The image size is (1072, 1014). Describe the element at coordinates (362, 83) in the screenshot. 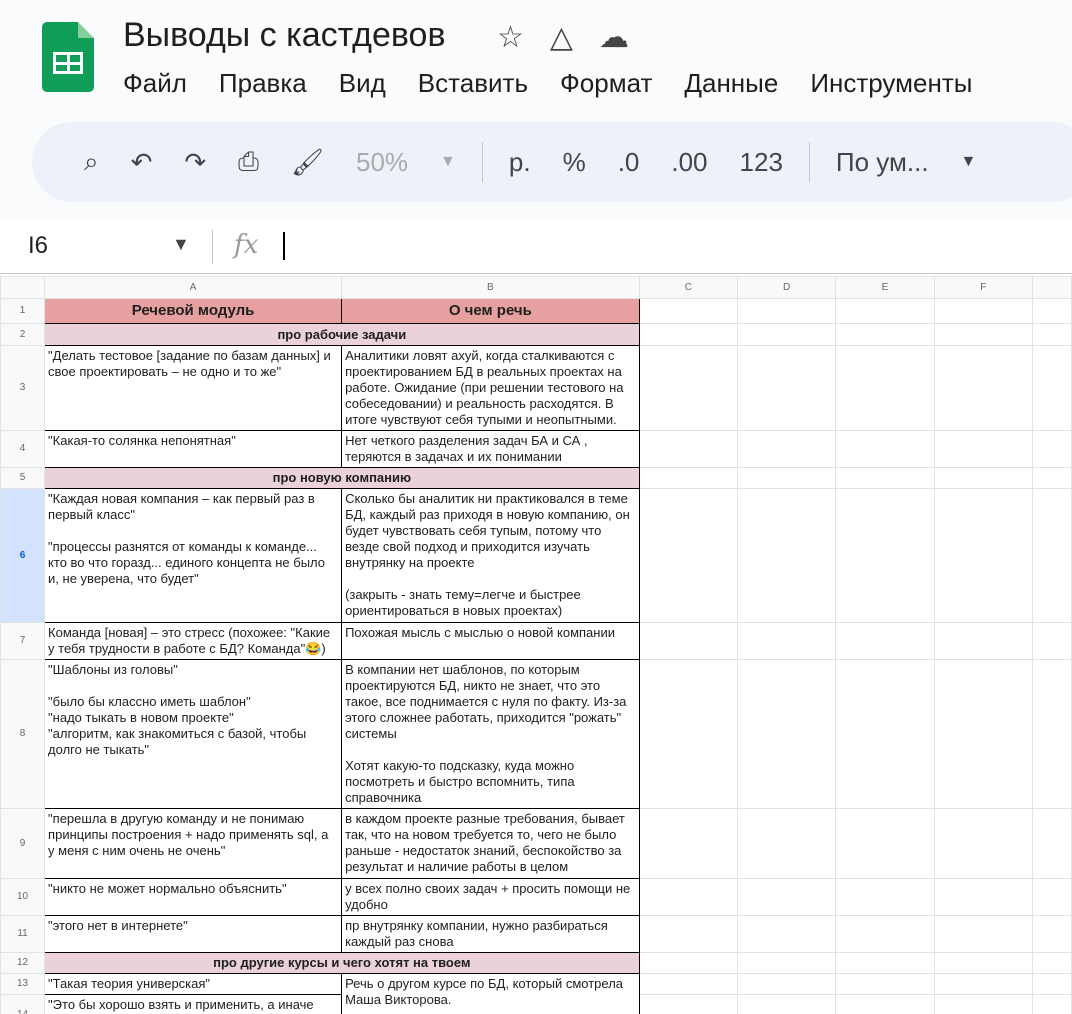

I see `menu-item: Вид` at that location.